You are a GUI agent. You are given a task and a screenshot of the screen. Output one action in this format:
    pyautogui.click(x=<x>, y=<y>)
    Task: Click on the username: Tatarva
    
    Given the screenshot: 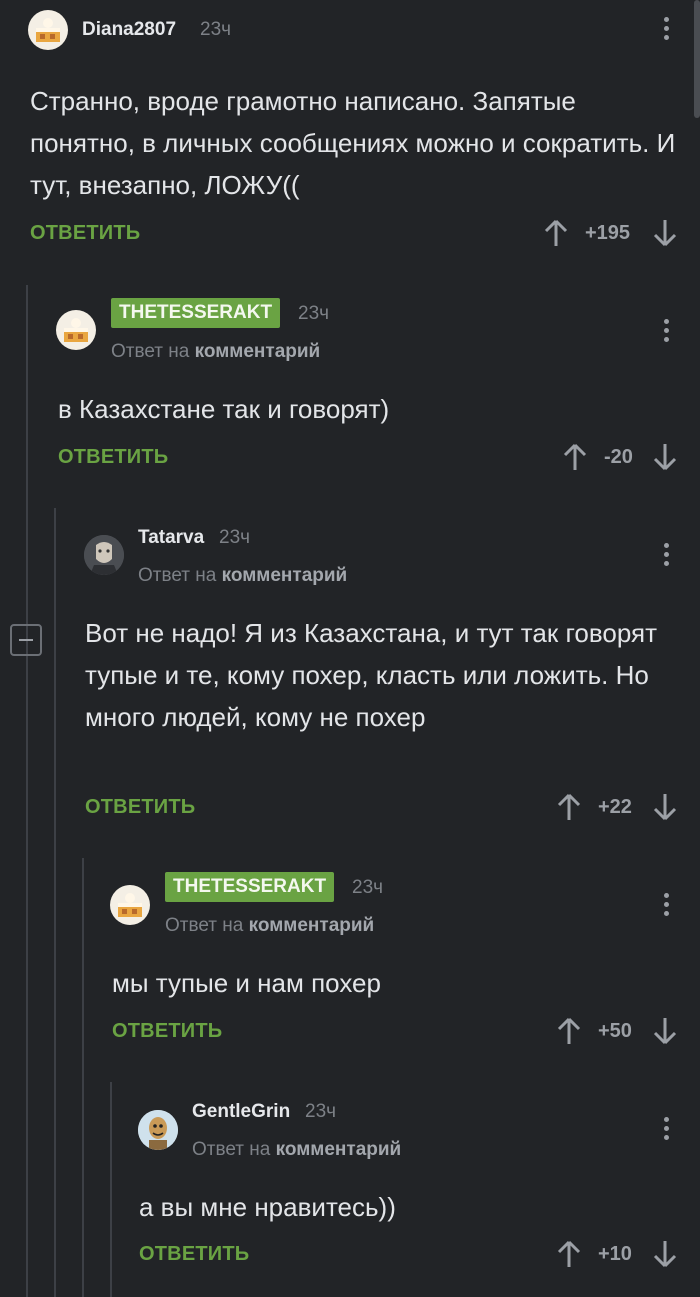 What is the action you would take?
    pyautogui.click(x=171, y=538)
    